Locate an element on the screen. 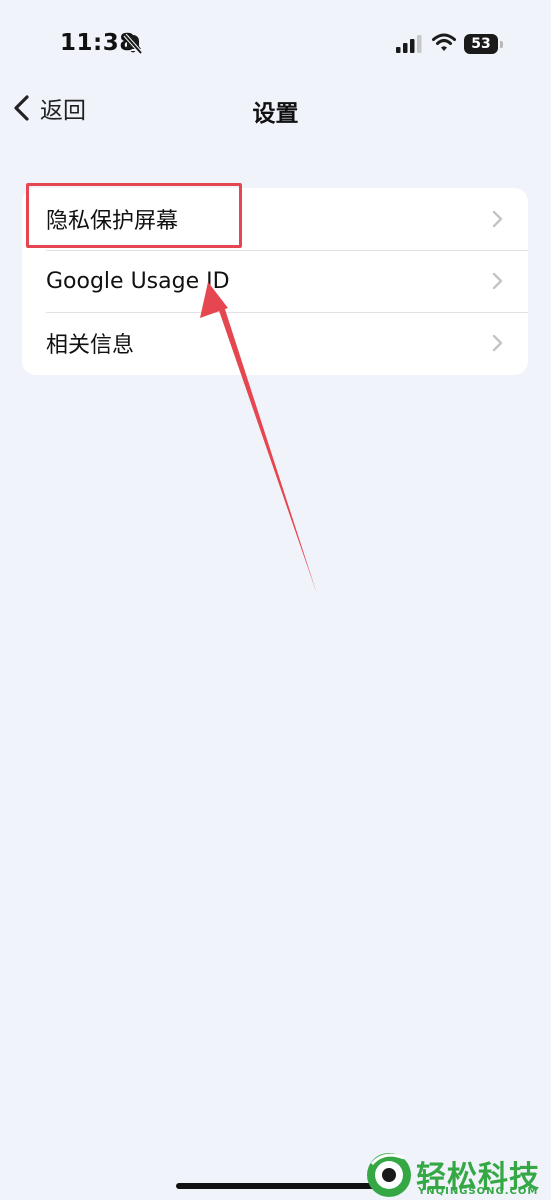 The width and height of the screenshot is (551, 1200). navigation-bar: 返回 设置 is located at coordinates (275, 108).